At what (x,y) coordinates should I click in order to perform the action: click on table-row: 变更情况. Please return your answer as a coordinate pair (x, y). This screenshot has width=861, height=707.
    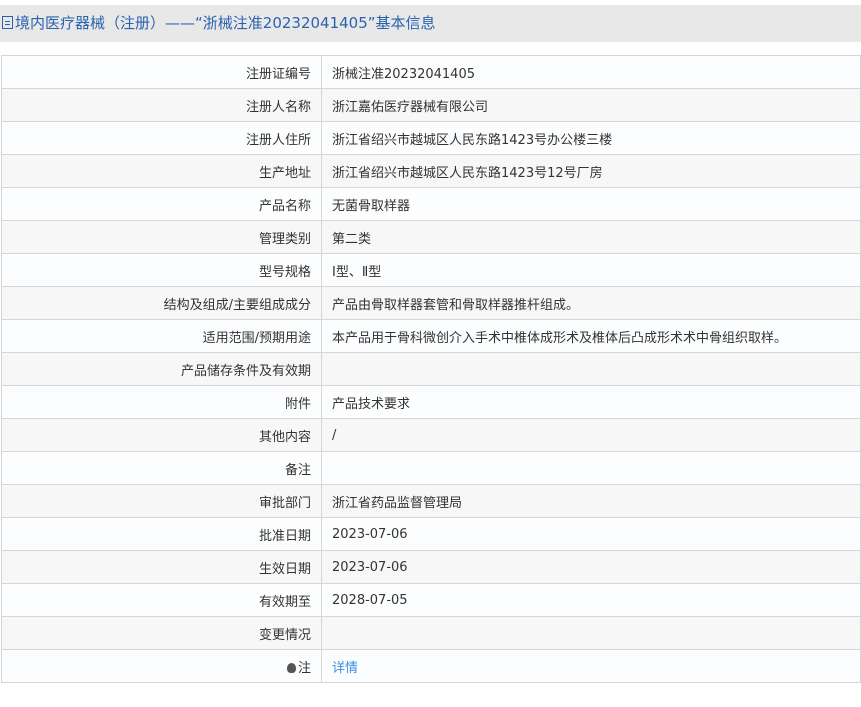
    Looking at the image, I should click on (431, 633).